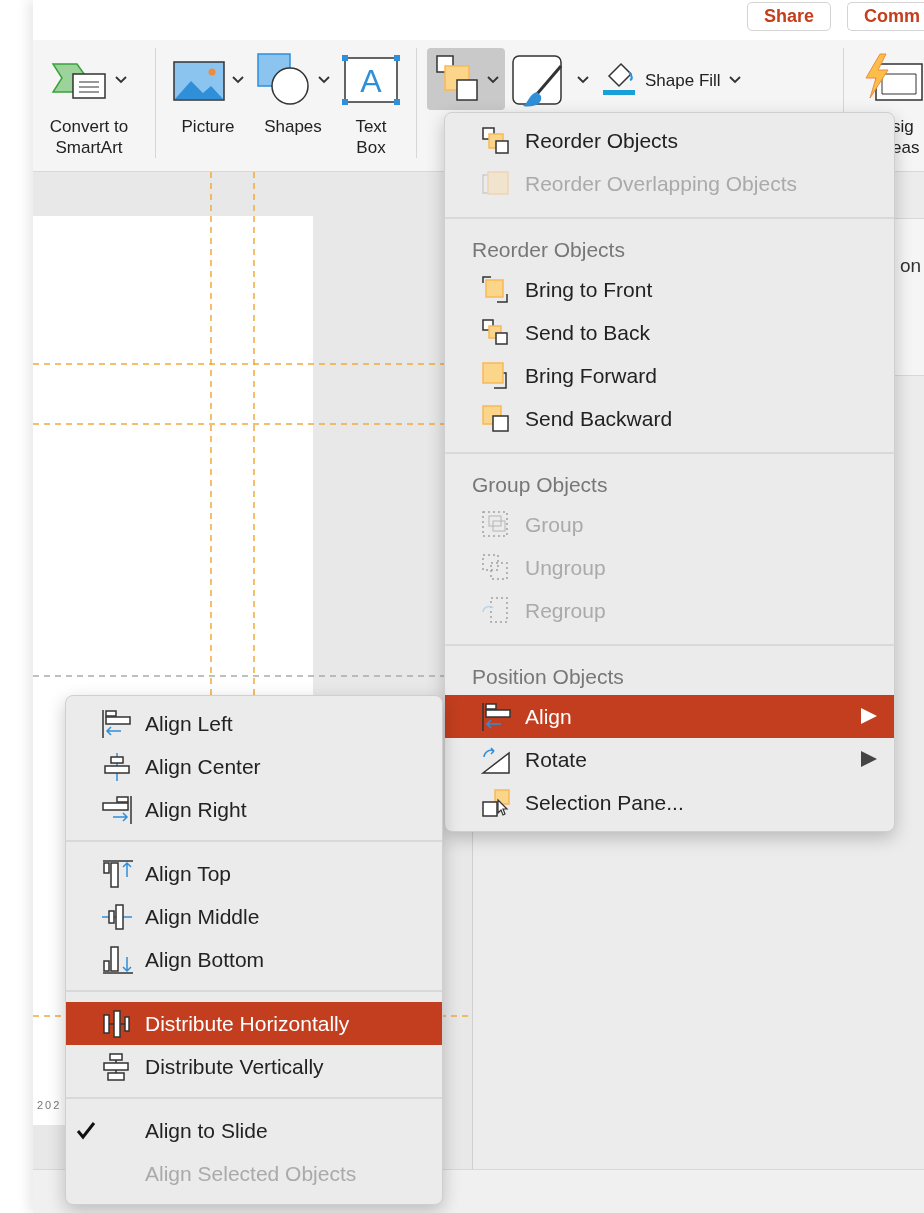  I want to click on header-button: Share, so click(788, 16).